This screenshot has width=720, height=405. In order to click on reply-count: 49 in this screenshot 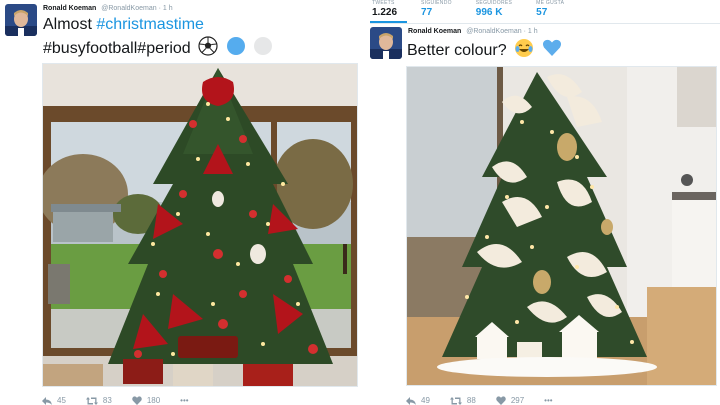, I will do `click(425, 400)`.